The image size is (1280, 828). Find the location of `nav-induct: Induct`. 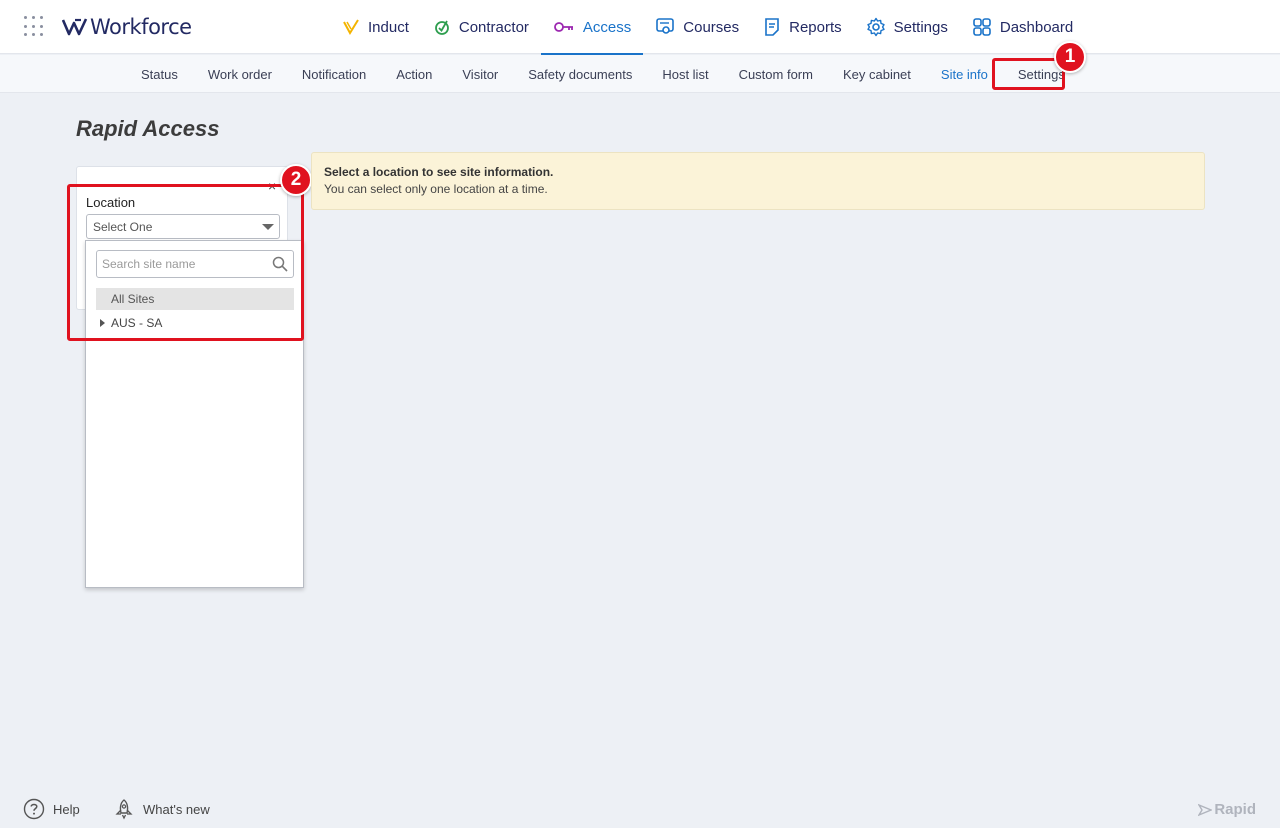

nav-induct: Induct is located at coordinates (375, 27).